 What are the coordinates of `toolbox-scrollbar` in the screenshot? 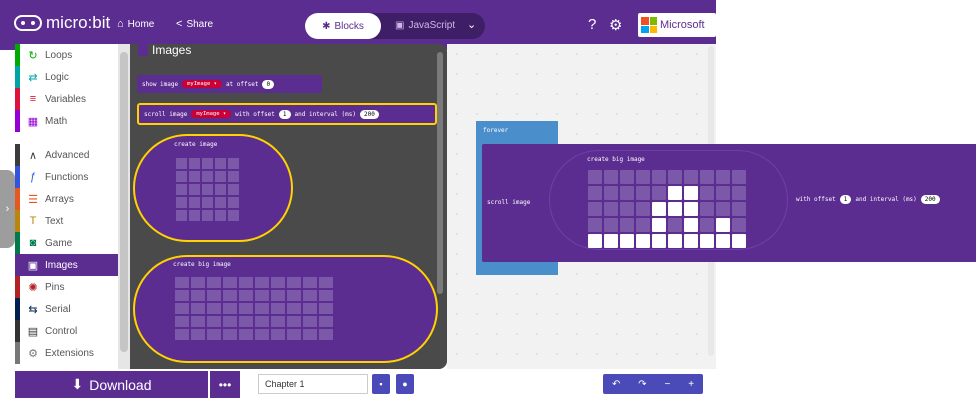 It's located at (124, 206).